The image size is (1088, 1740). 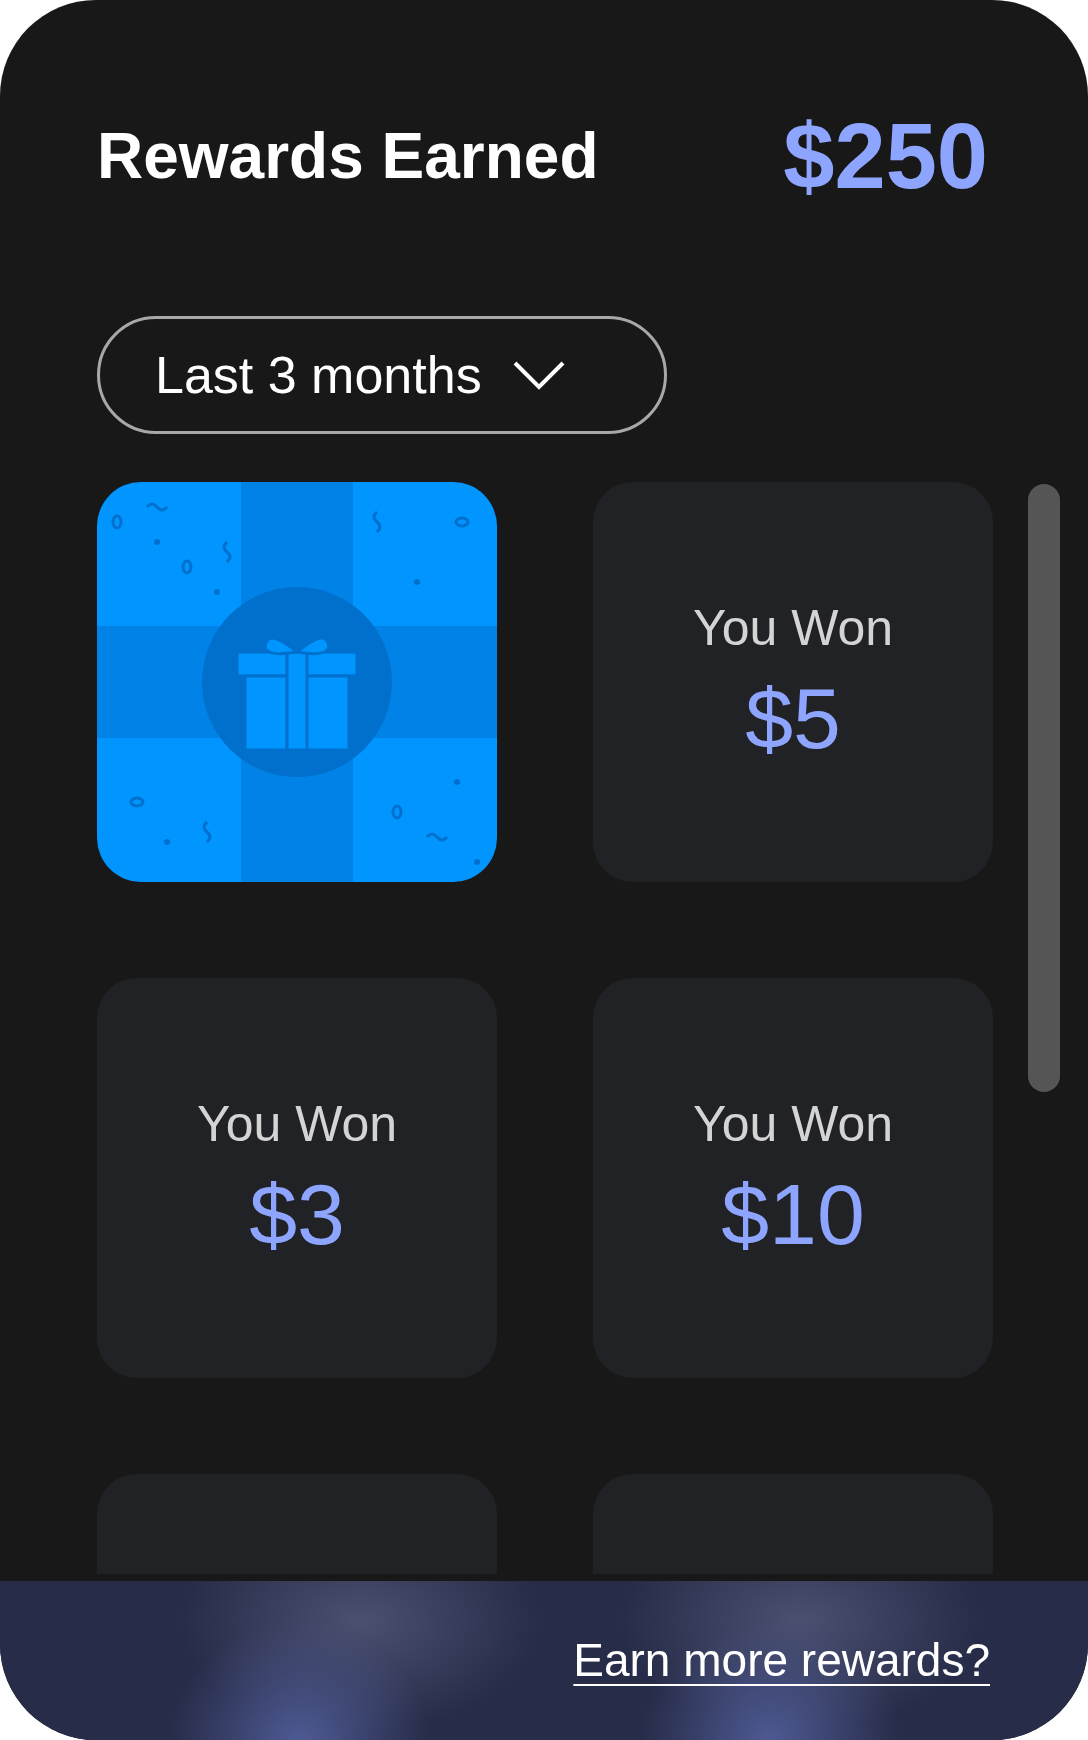 I want to click on reward-card: You Won $3, so click(x=297, y=1178).